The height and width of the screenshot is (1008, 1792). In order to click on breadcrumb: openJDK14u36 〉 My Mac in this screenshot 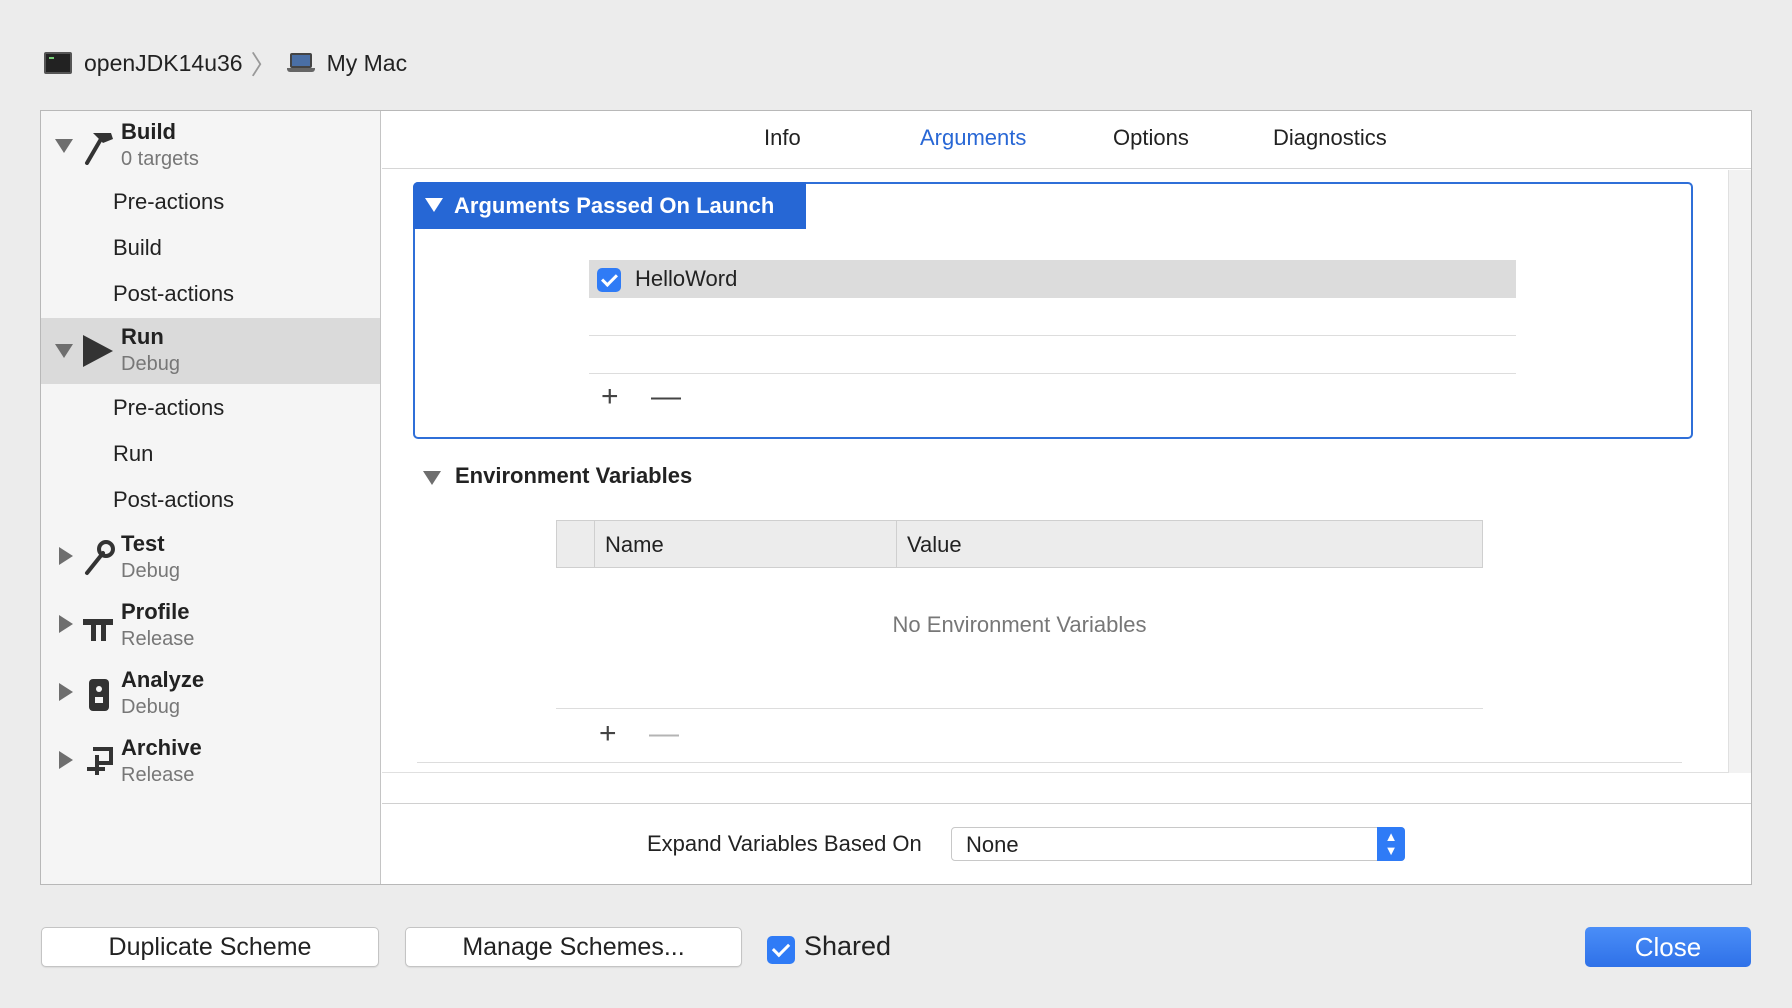, I will do `click(226, 64)`.